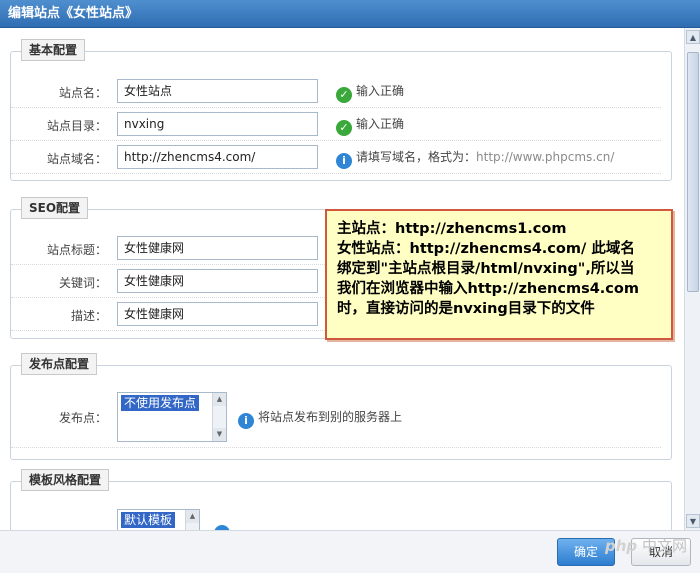 The image size is (700, 573). Describe the element at coordinates (53, 50) in the screenshot. I see `section-basic-legend: 基本配置` at that location.